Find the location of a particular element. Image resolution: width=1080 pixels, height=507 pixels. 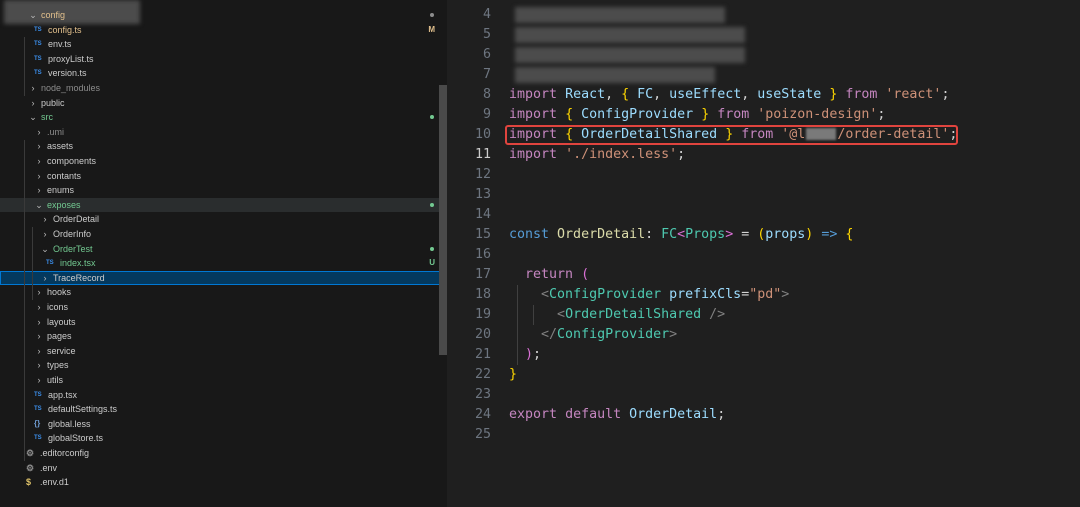

folder-item-umi: › .umi is located at coordinates (223, 132).